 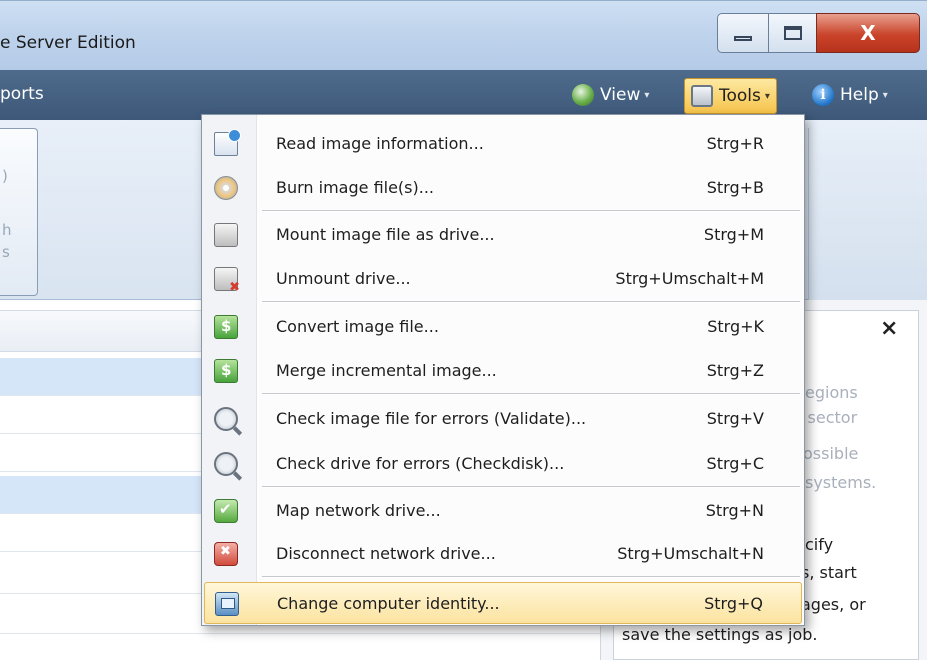 I want to click on mount-drive-icon, so click(x=226, y=235).